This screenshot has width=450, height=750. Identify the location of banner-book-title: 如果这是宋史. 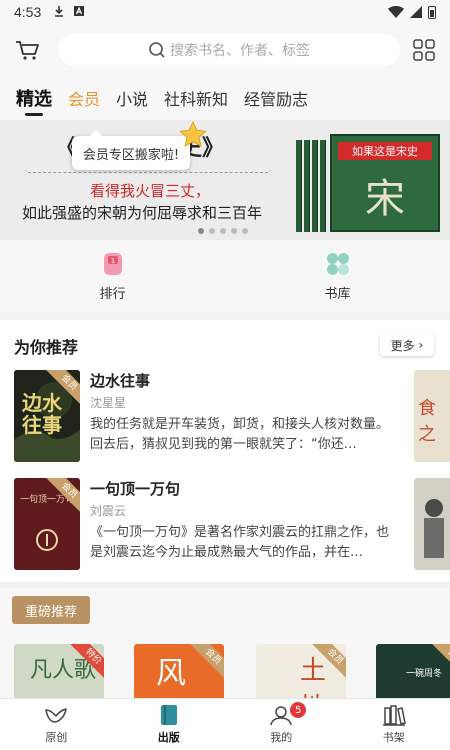
(385, 151).